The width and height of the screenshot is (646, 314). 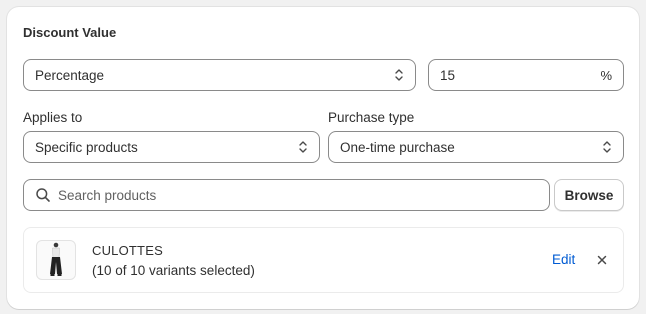 What do you see at coordinates (371, 117) in the screenshot?
I see `purchase-type-label: Purchase type` at bounding box center [371, 117].